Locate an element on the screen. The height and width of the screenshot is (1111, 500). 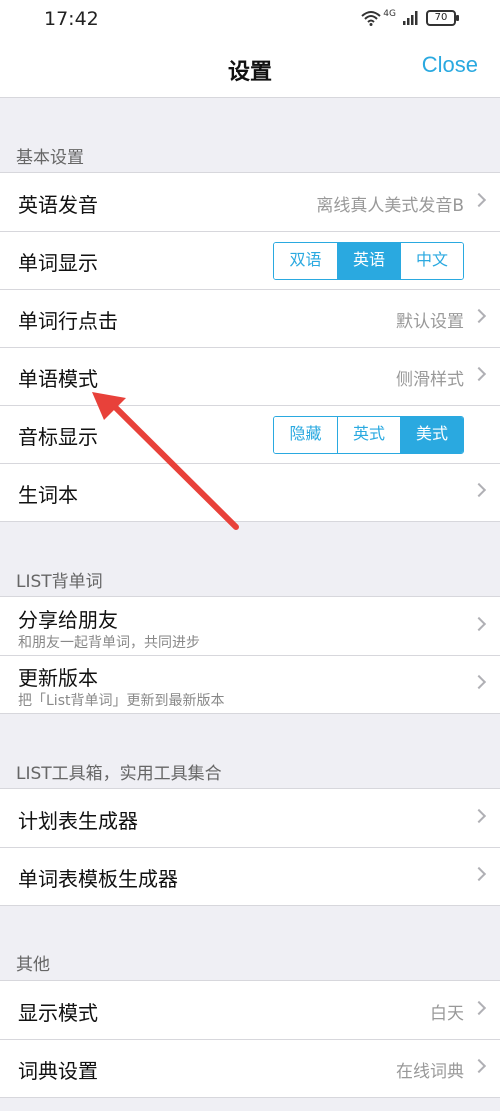
signal-icon is located at coordinates (410, 18).